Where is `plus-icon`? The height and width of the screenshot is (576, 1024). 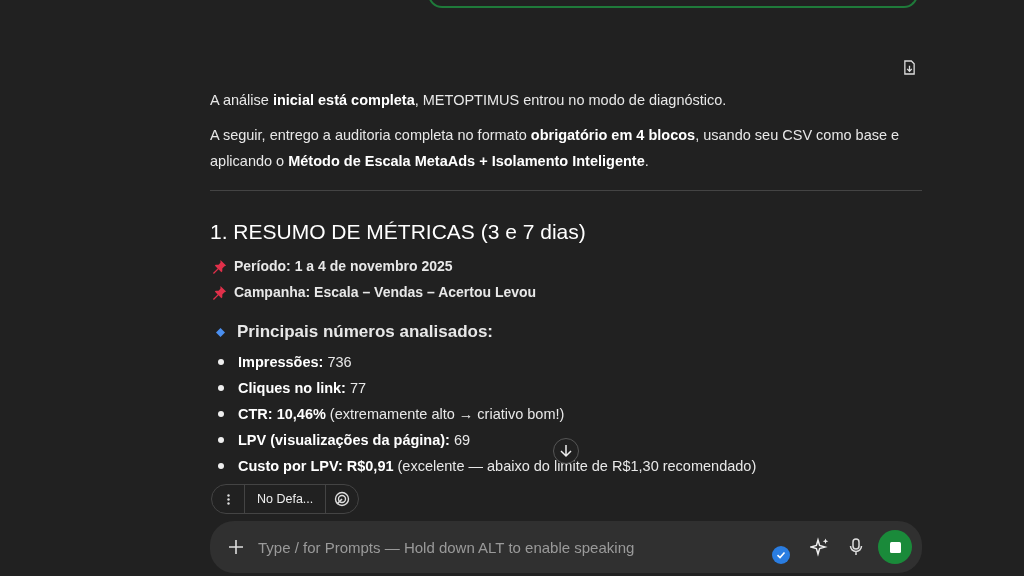
plus-icon is located at coordinates (236, 547).